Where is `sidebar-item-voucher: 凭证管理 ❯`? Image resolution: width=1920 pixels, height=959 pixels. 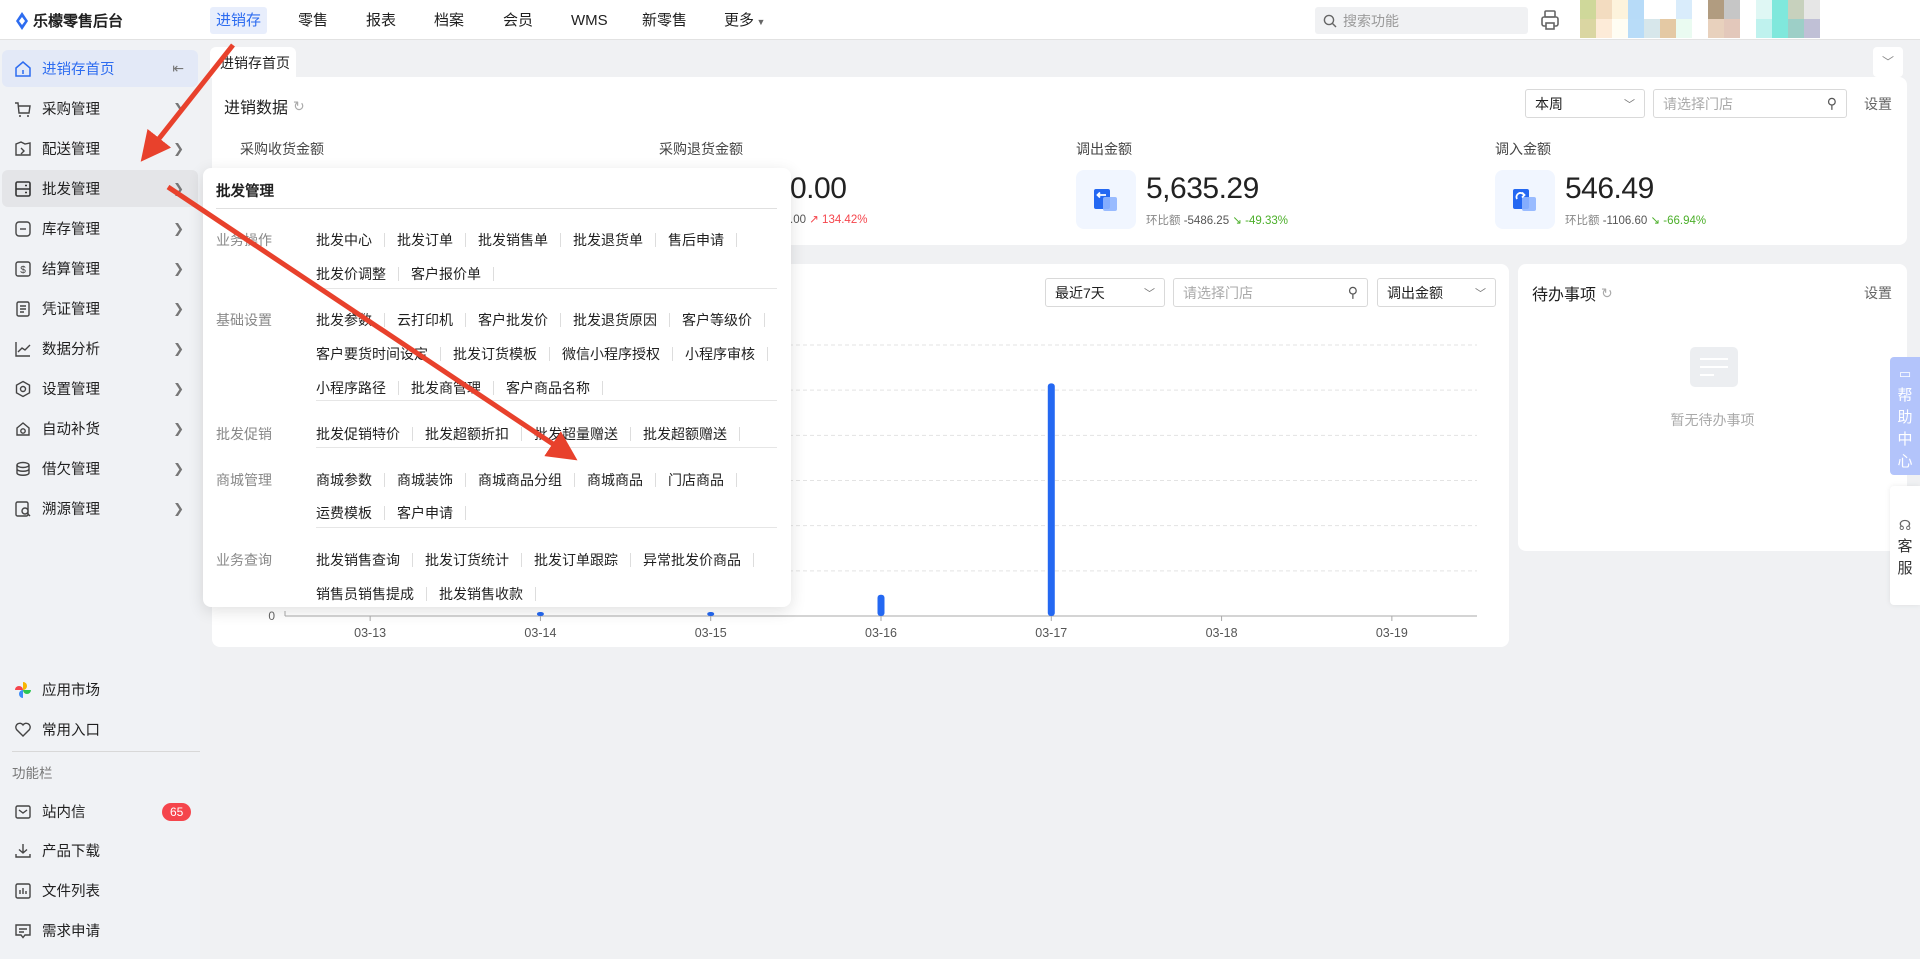 sidebar-item-voucher: 凭证管理 ❯ is located at coordinates (100, 308).